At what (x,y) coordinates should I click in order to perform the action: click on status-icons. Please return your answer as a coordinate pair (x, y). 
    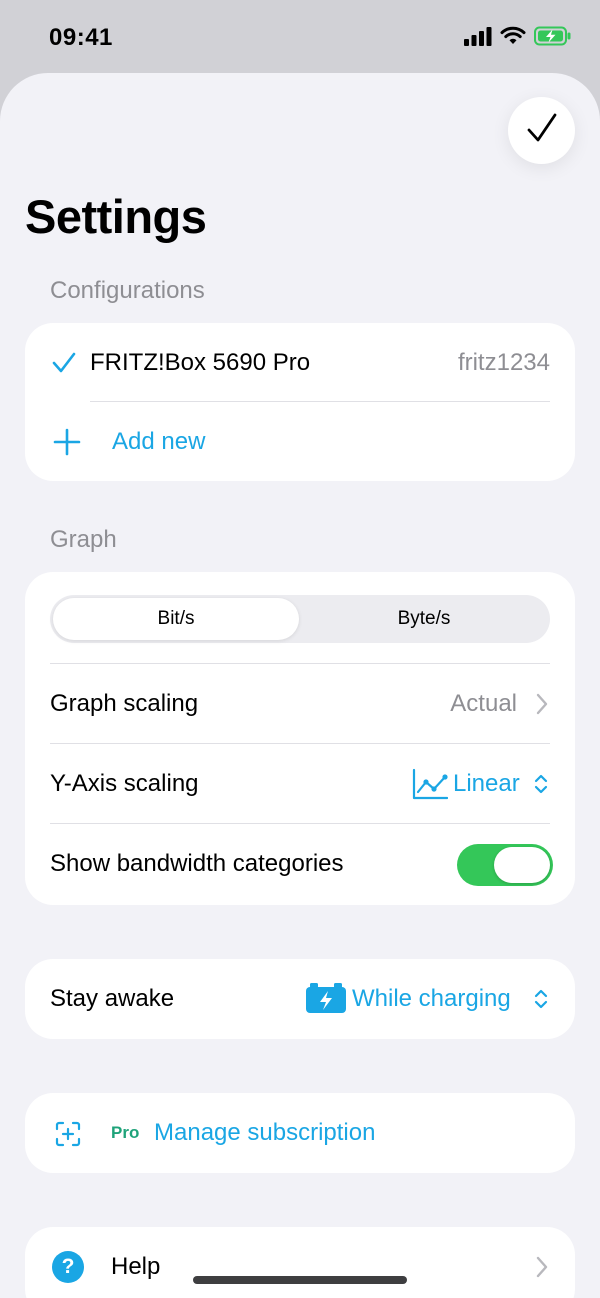
    Looking at the image, I should click on (518, 38).